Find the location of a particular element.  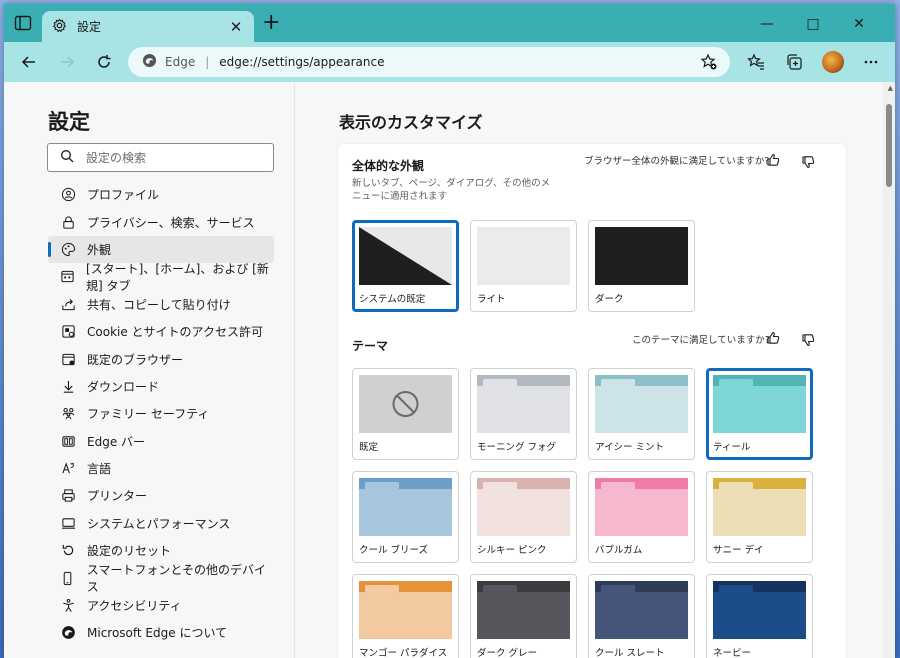

sidebar-item-label: システムとパフォーマンス is located at coordinates (159, 523).